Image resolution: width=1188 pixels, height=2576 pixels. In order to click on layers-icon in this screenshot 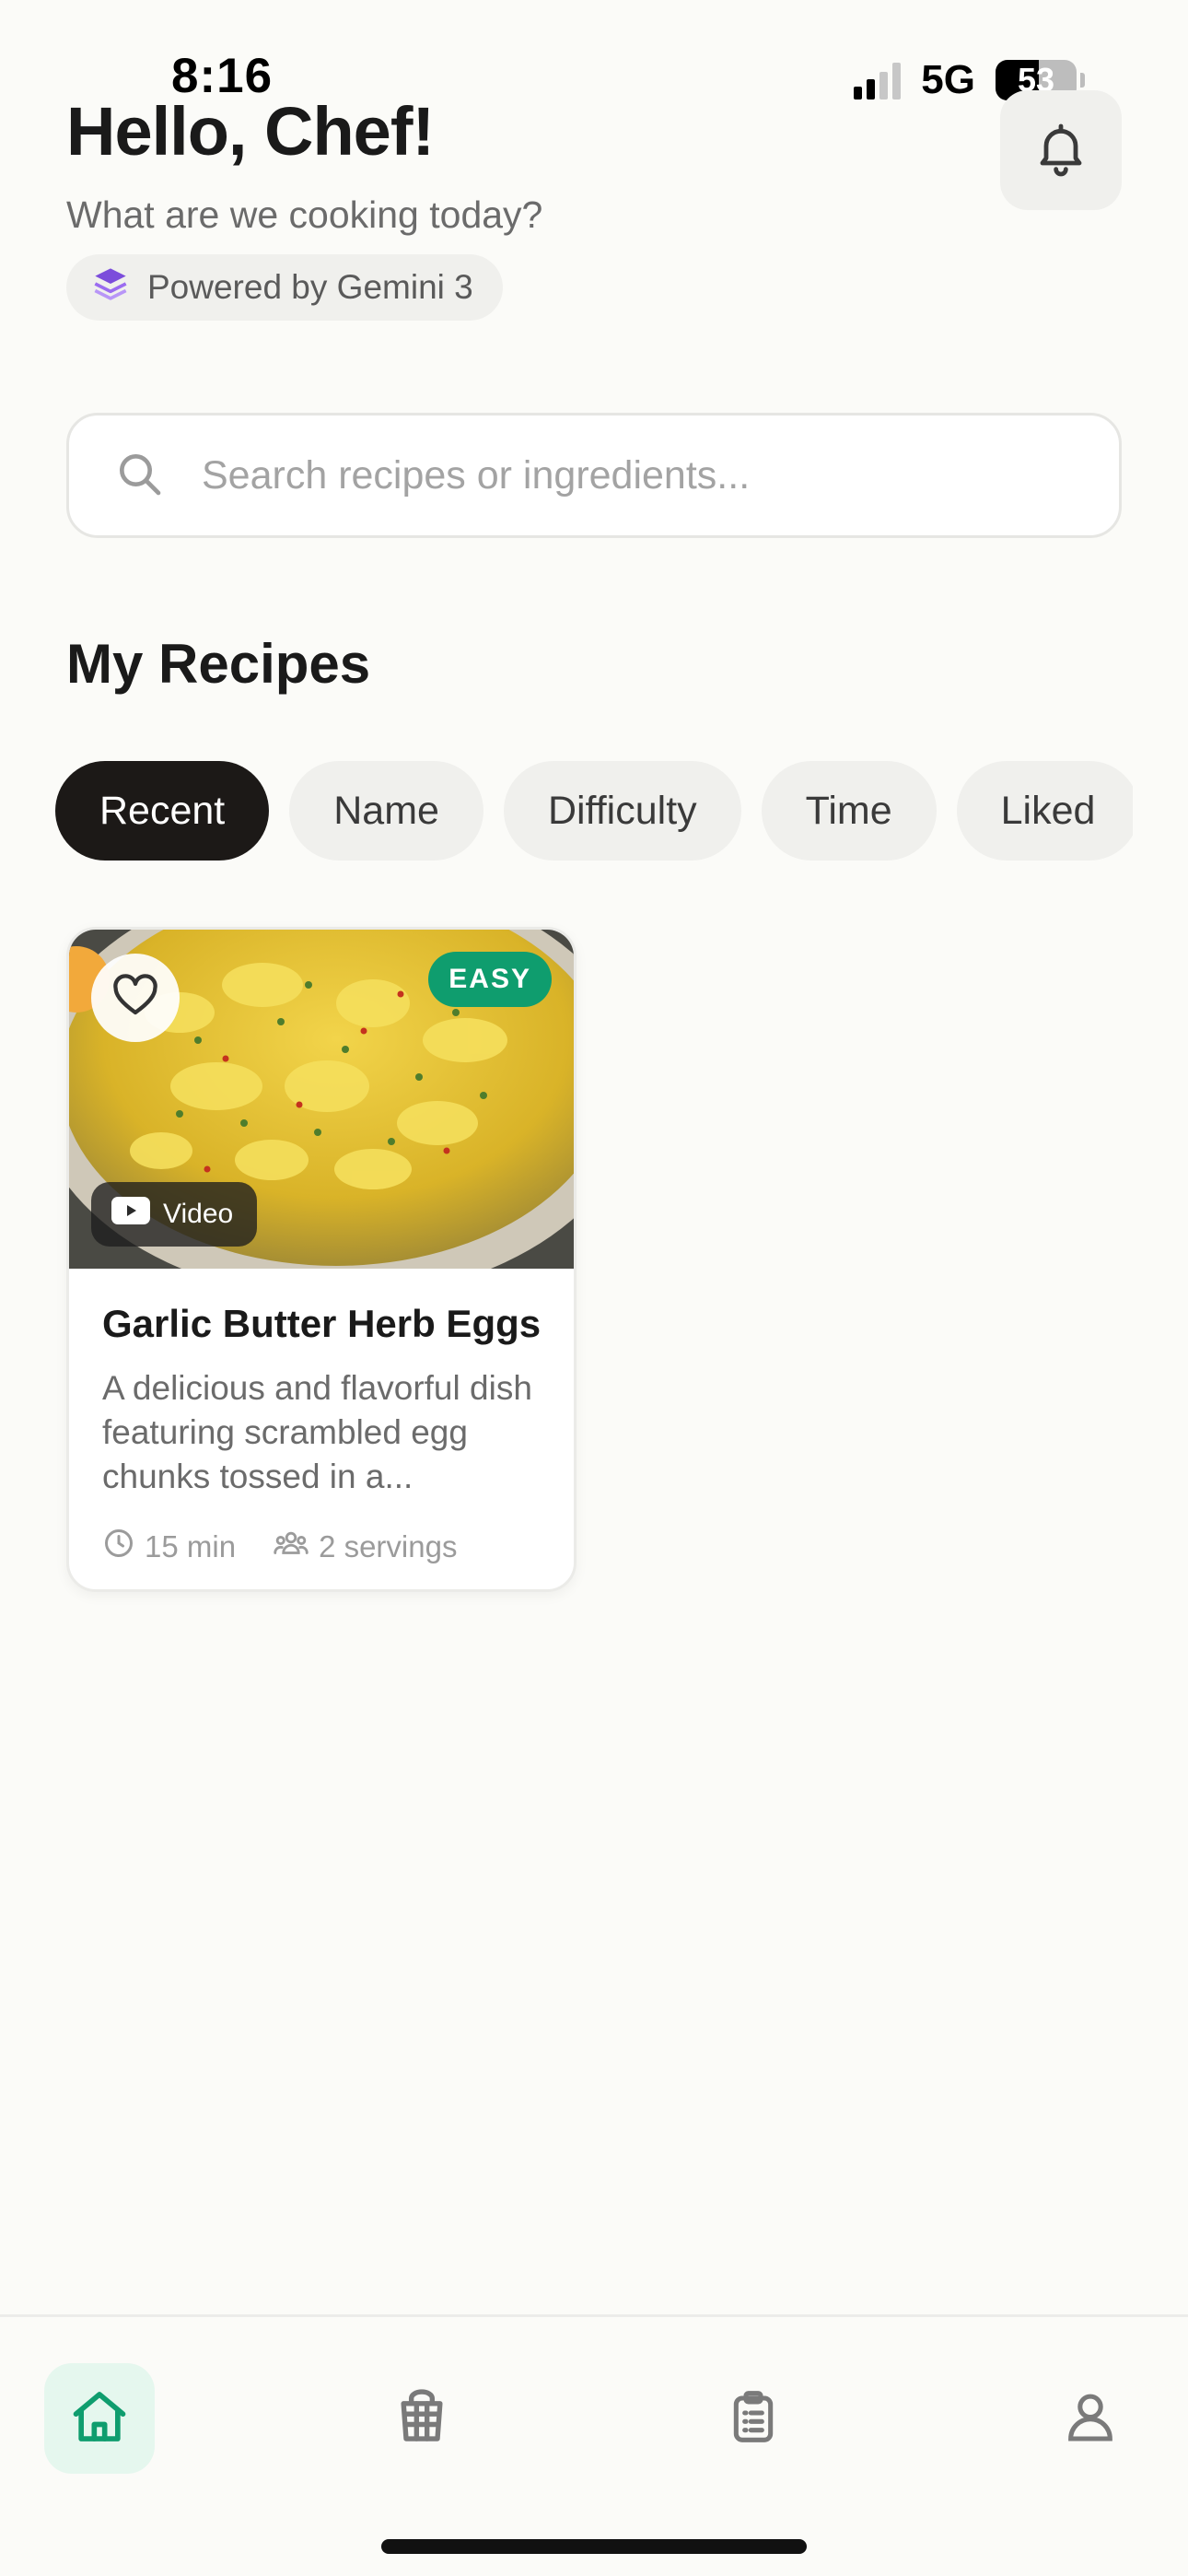, I will do `click(111, 287)`.